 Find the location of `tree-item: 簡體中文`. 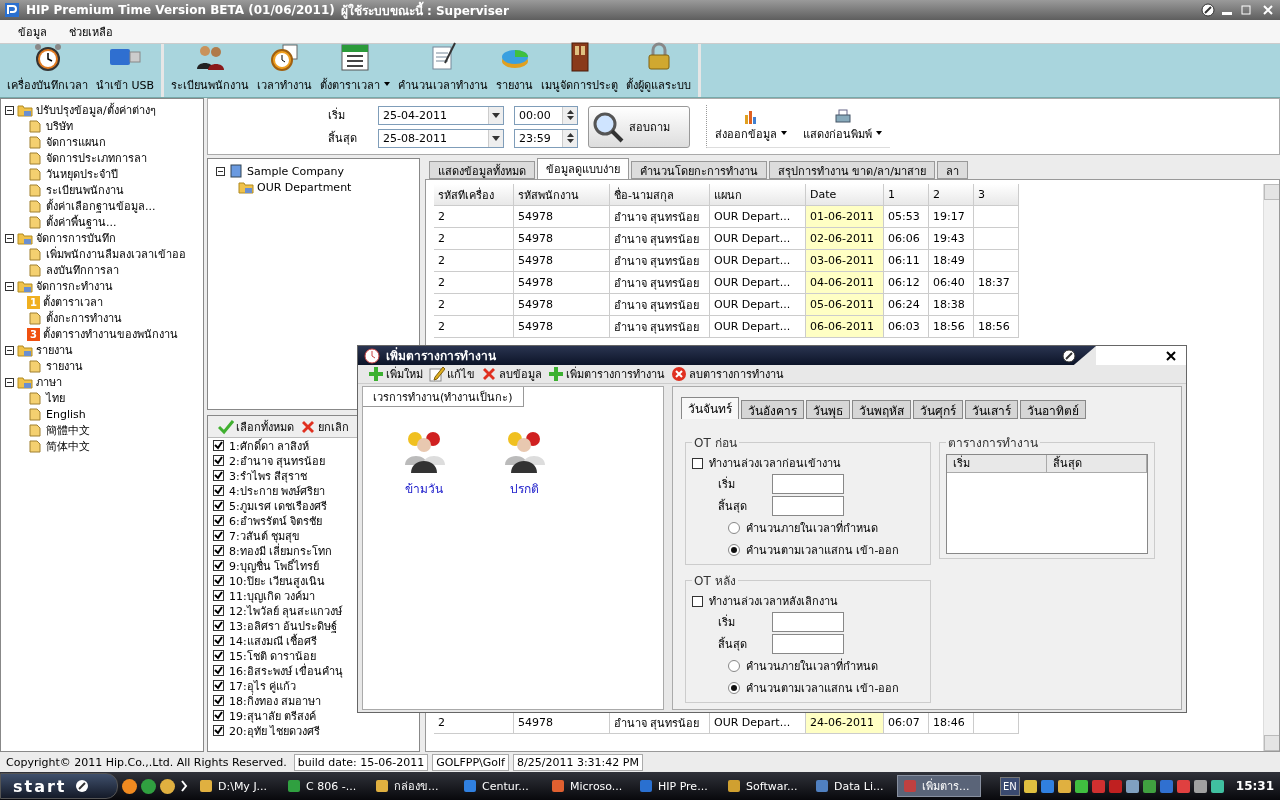

tree-item: 簡體中文 is located at coordinates (102, 430).